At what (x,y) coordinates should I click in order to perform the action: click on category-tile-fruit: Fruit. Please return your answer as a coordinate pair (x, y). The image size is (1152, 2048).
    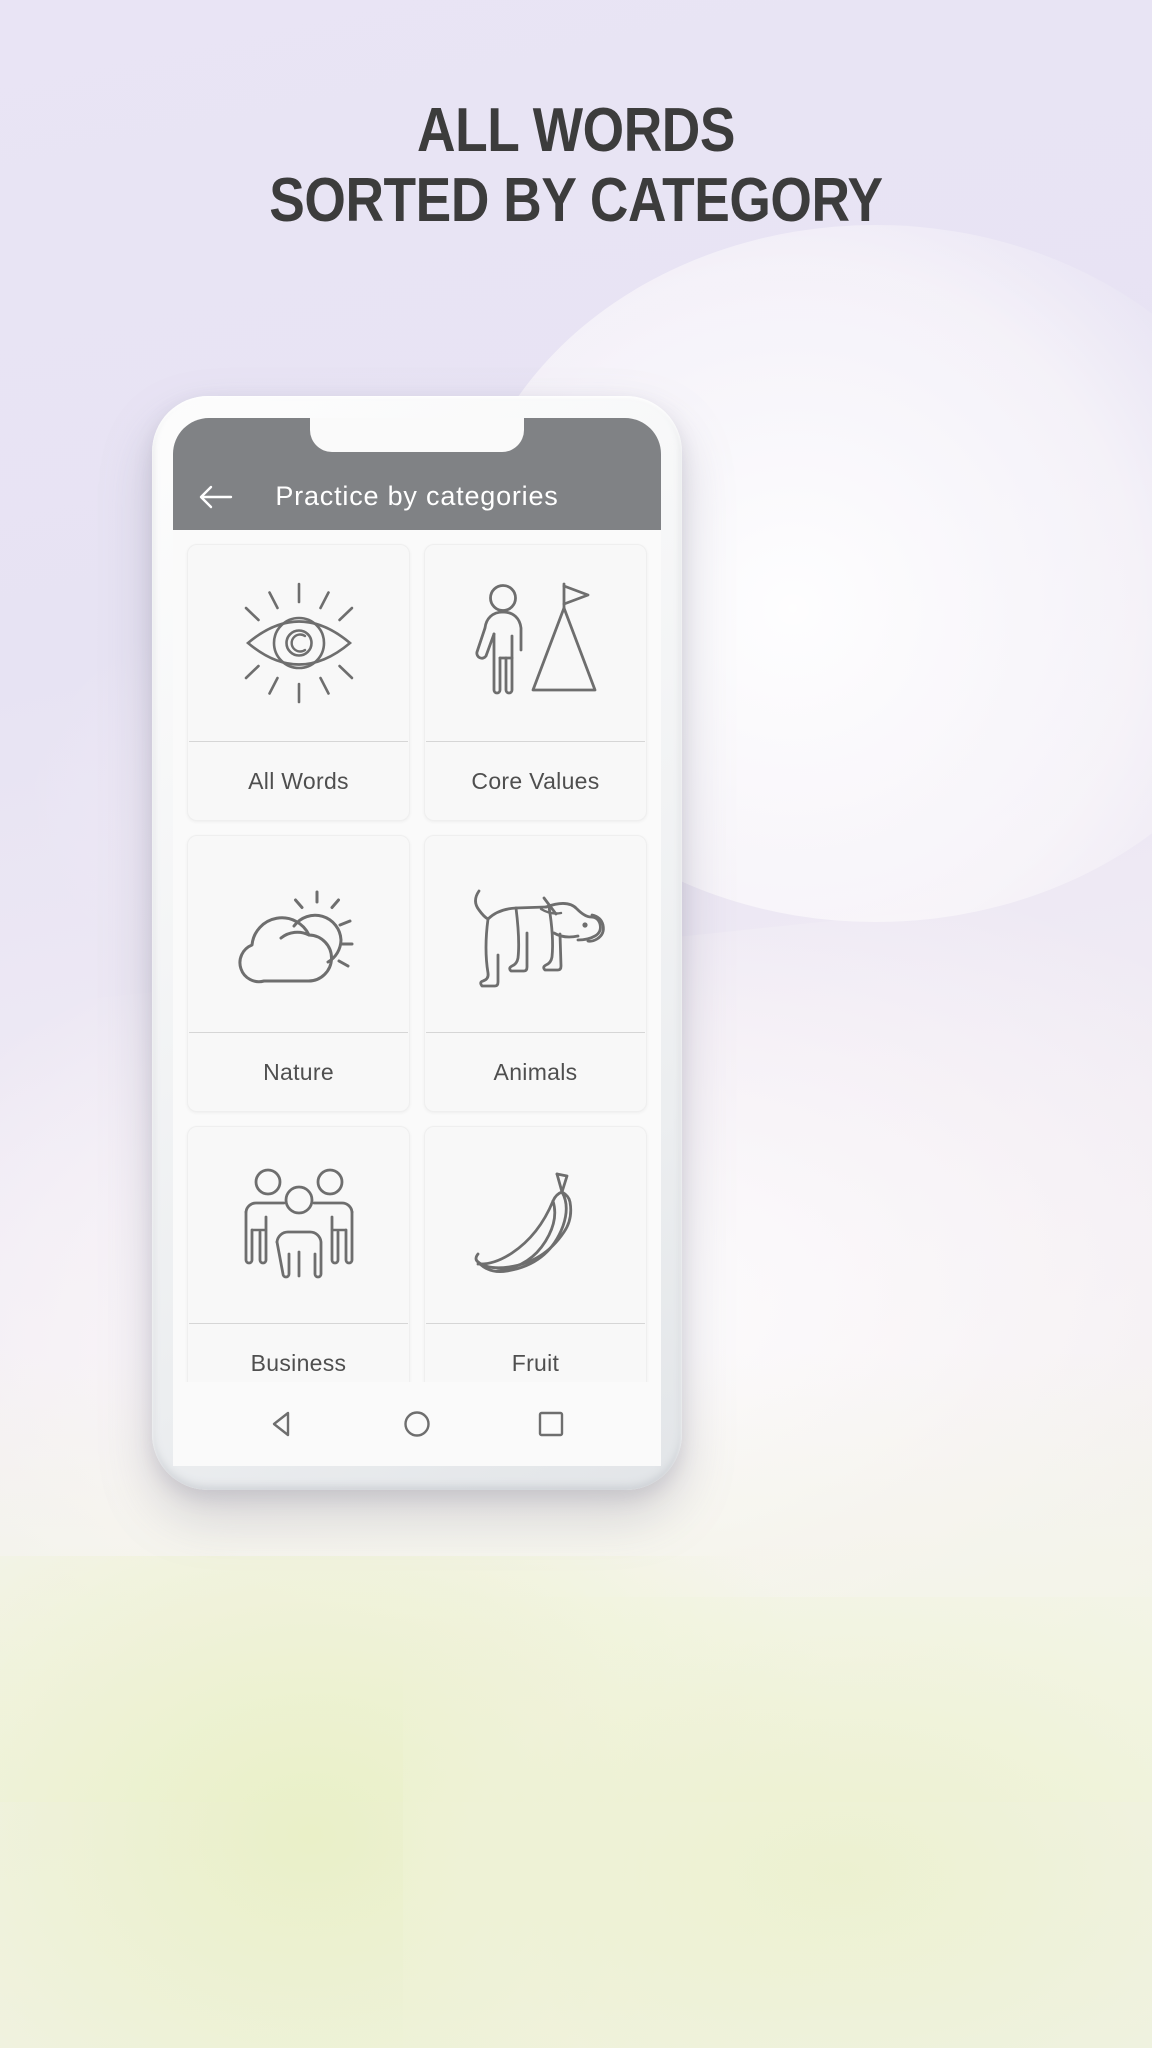
    Looking at the image, I should click on (535, 1264).